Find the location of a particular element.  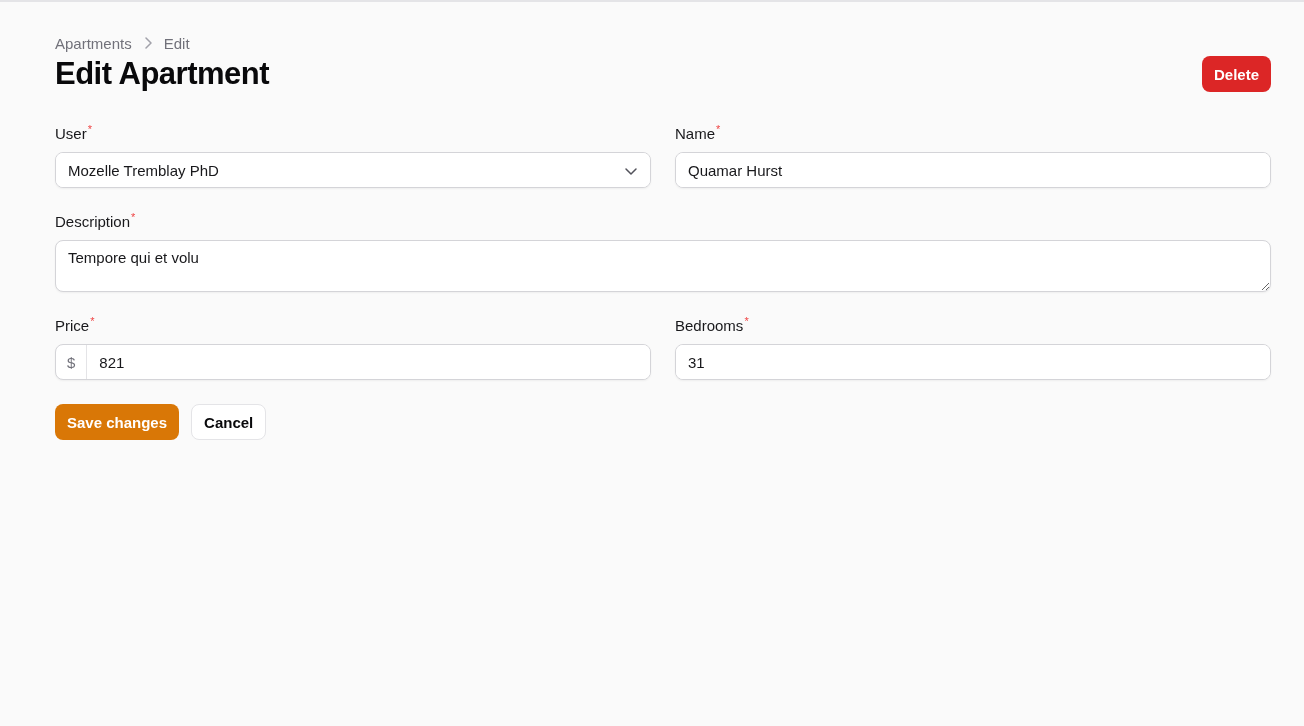

page-title: Edit Apartment is located at coordinates (162, 74).